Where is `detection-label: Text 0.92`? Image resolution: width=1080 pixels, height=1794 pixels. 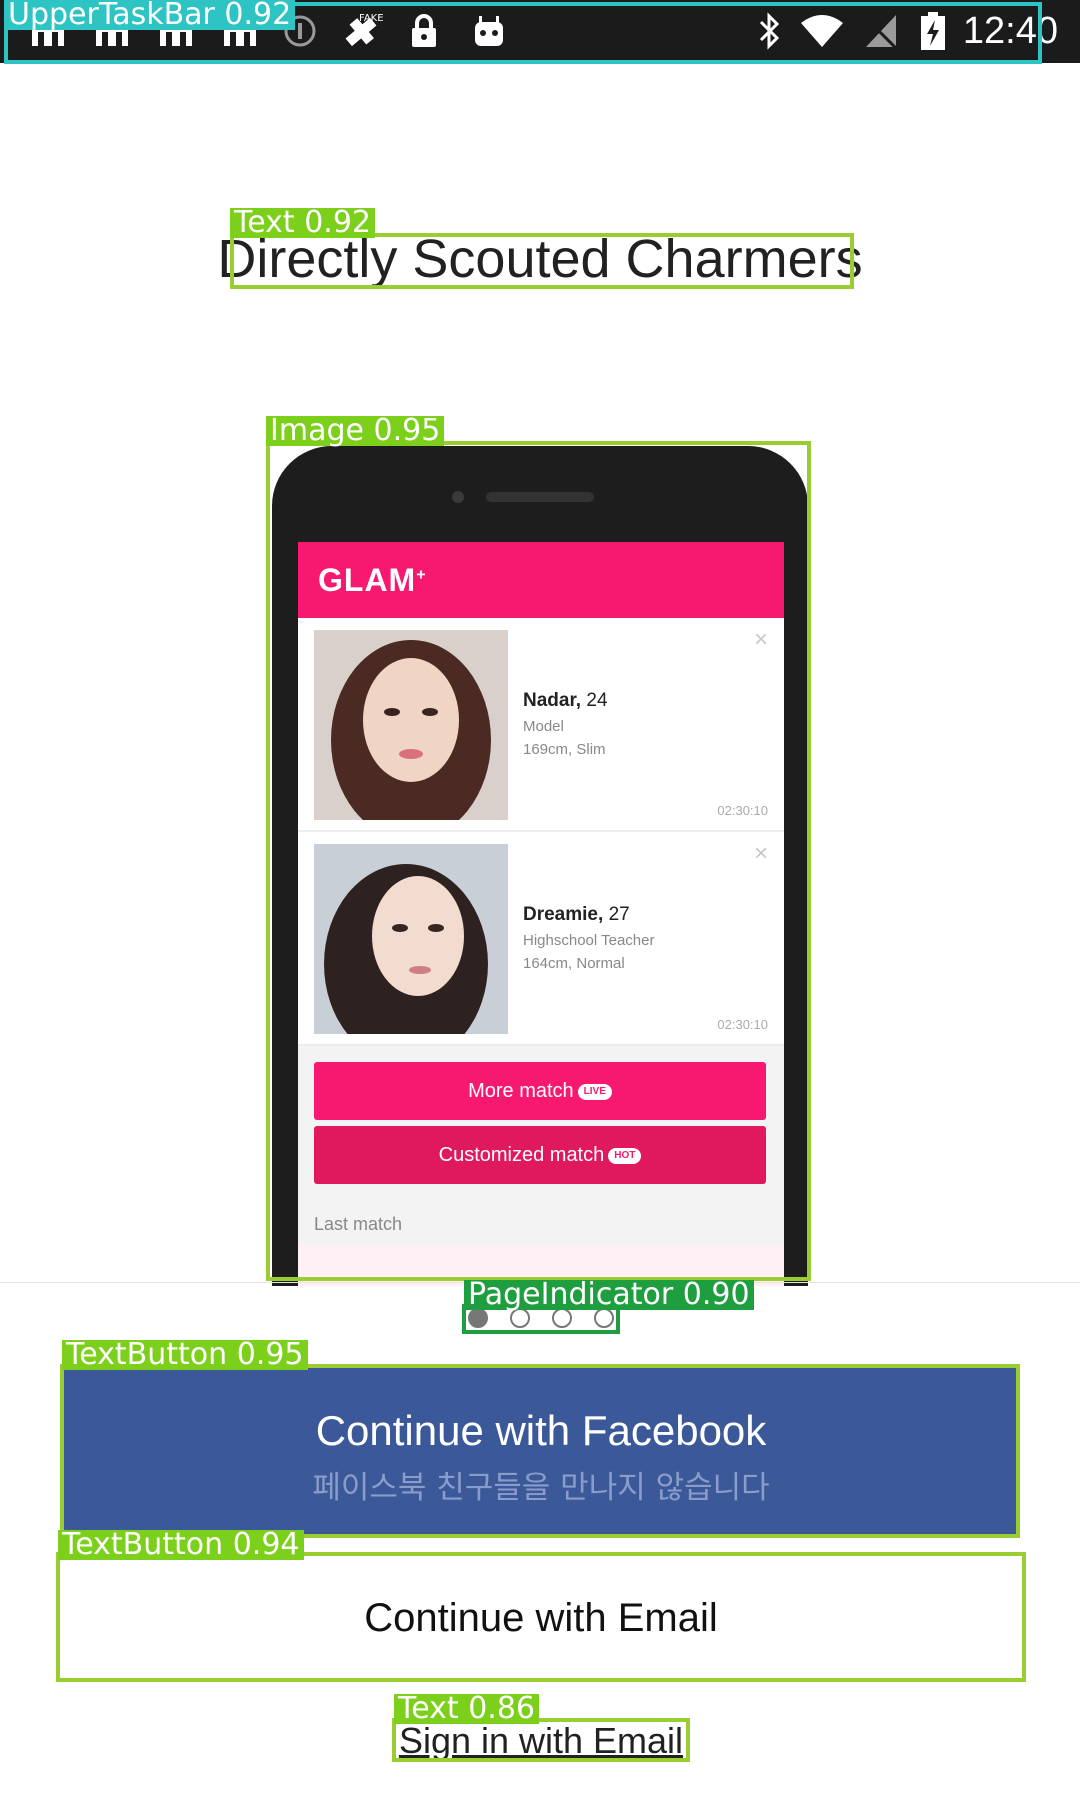 detection-label: Text 0.92 is located at coordinates (303, 223).